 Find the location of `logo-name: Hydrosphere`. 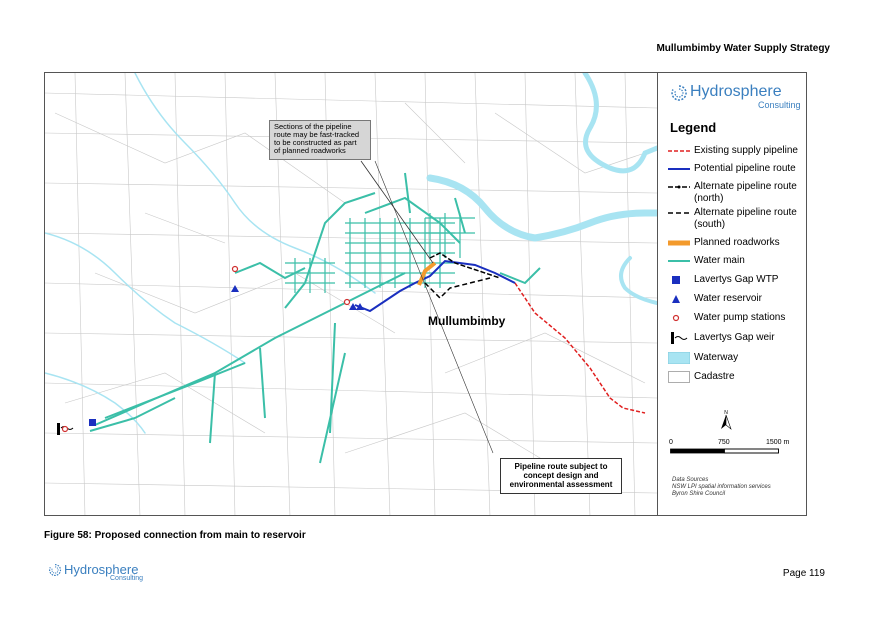

logo-name: Hydrosphere is located at coordinates (736, 91).